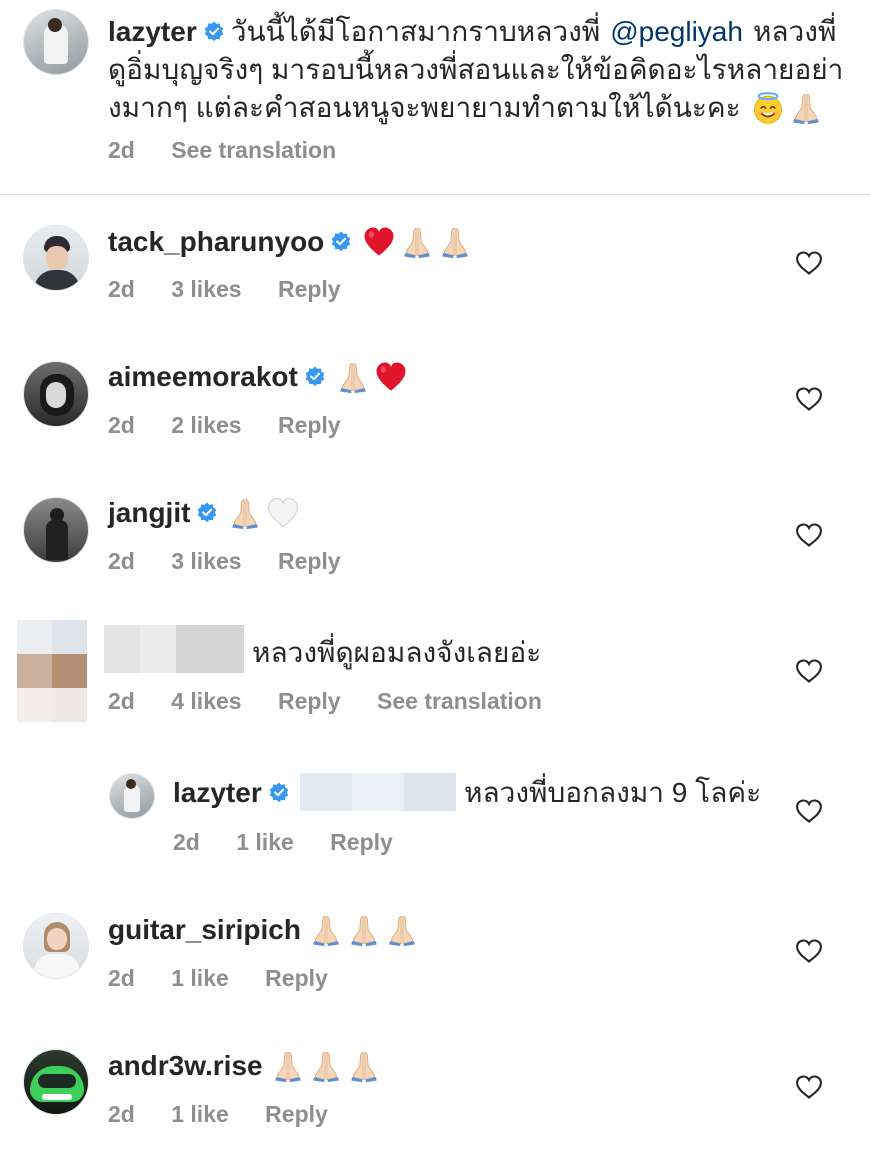 The height and width of the screenshot is (1156, 870). What do you see at coordinates (216, 242) in the screenshot?
I see `comment-username: tack_pharunyoo` at bounding box center [216, 242].